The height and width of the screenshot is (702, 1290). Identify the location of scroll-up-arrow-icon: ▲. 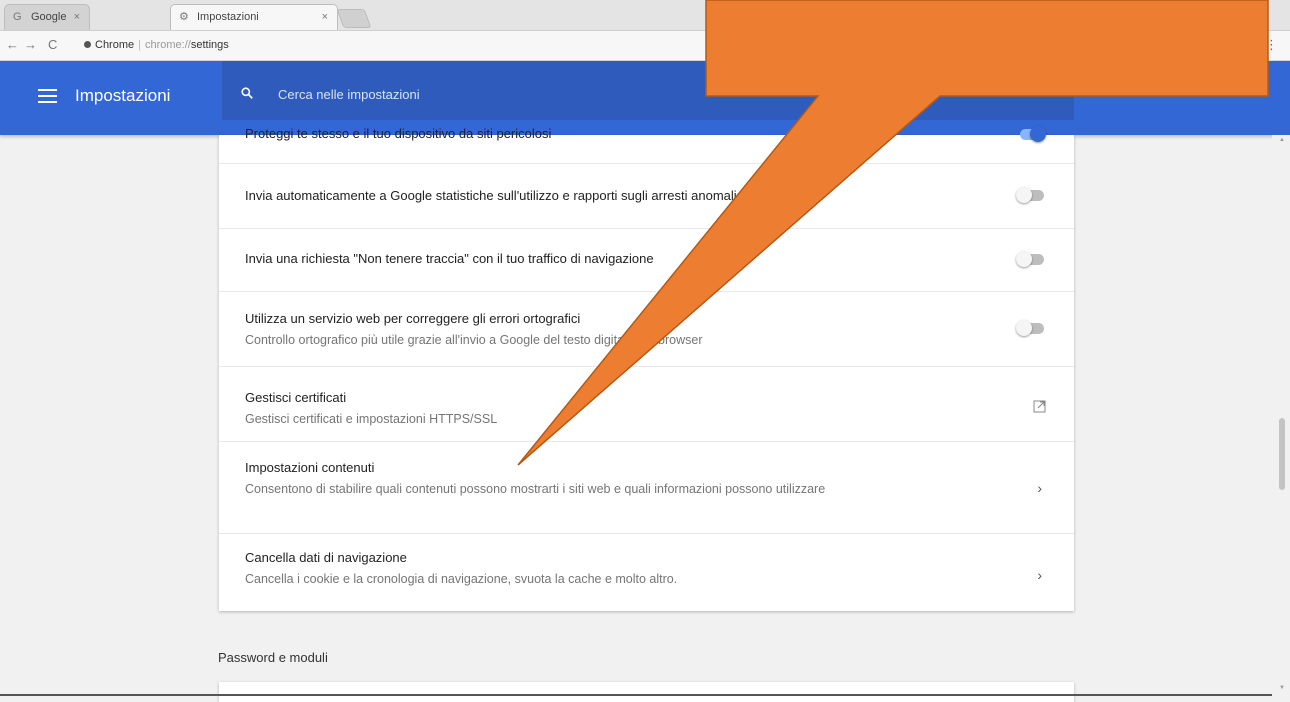
(1282, 140).